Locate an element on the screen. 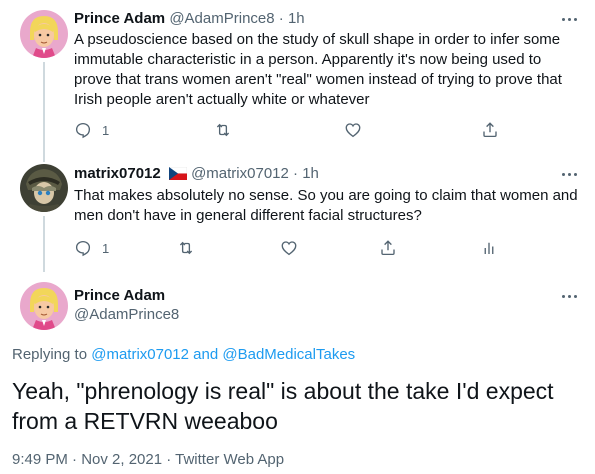  analytics-button is located at coordinates (489, 248).